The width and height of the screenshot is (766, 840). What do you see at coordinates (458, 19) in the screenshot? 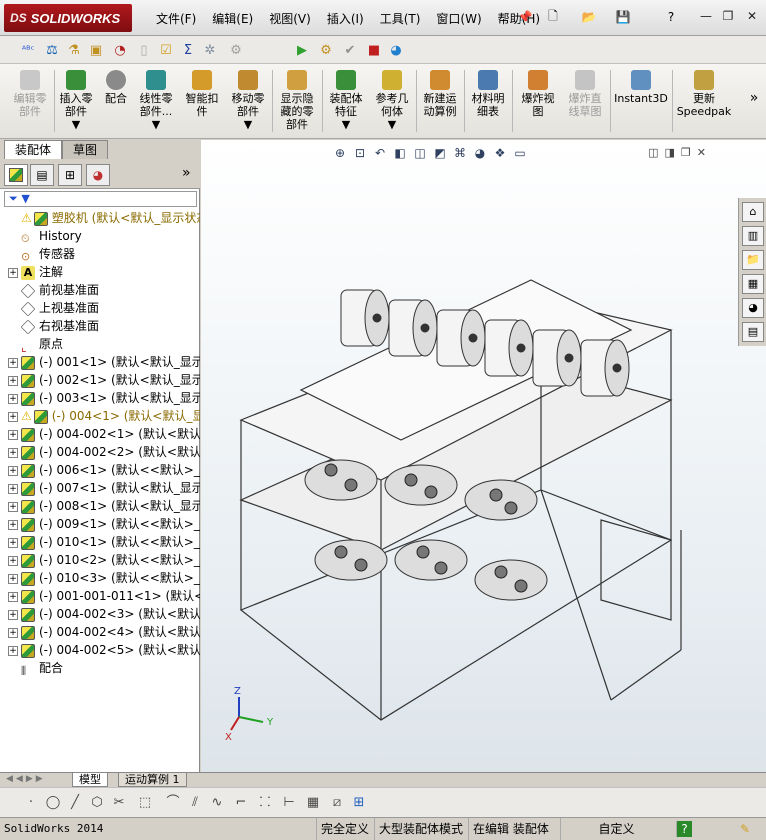
I see `menu-window: 窗口(W)` at bounding box center [458, 19].